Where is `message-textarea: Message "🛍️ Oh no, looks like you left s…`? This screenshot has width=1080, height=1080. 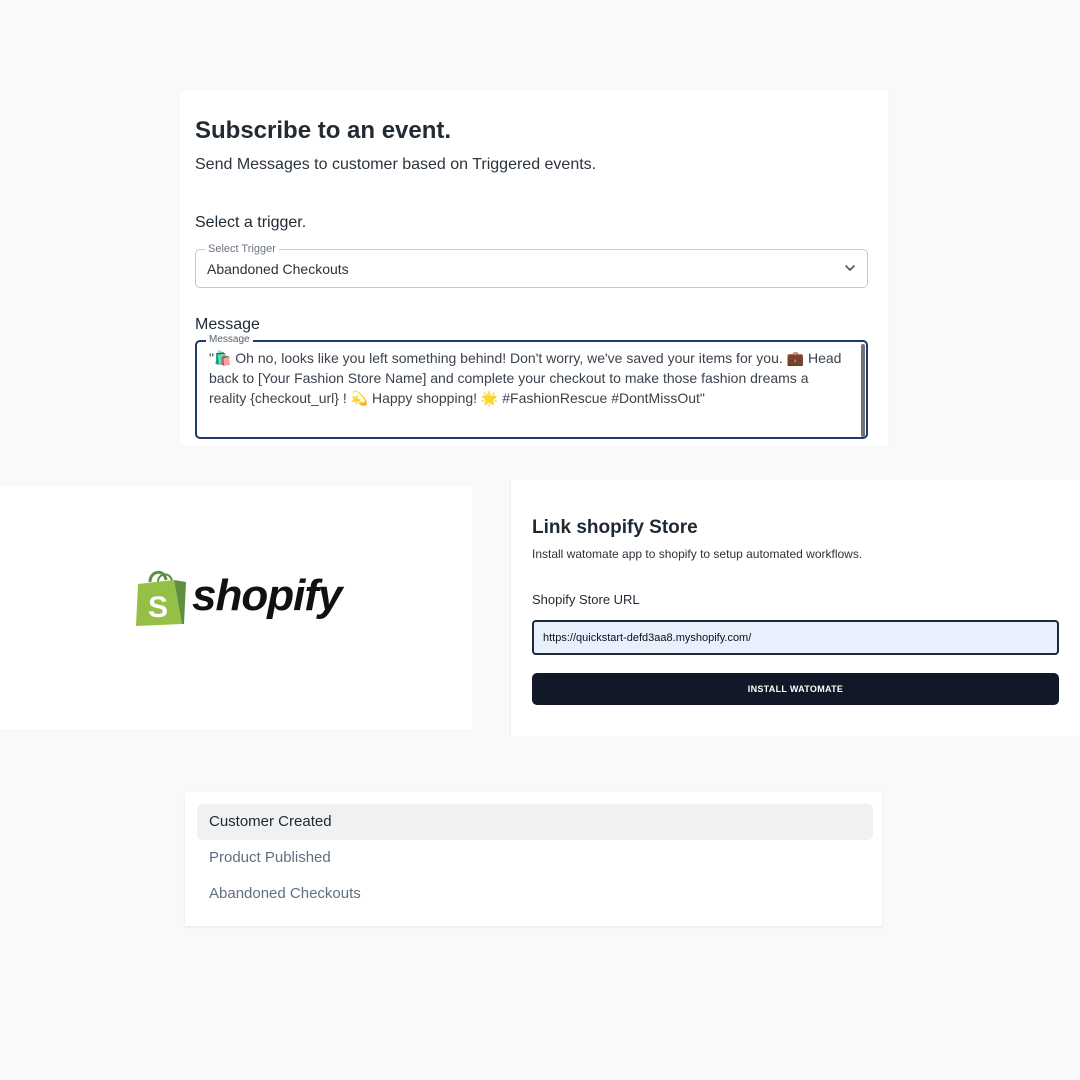 message-textarea: Message "🛍️ Oh no, looks like you left s… is located at coordinates (531, 386).